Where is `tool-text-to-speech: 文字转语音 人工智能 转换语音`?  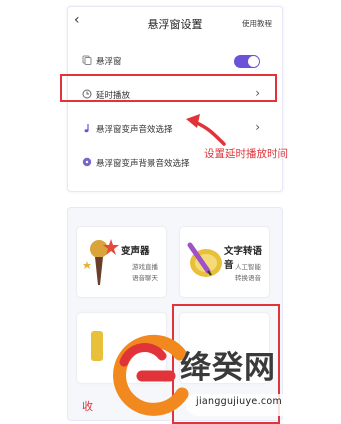 tool-text-to-speech: 文字转语音 人工智能 转换语音 is located at coordinates (224, 262).